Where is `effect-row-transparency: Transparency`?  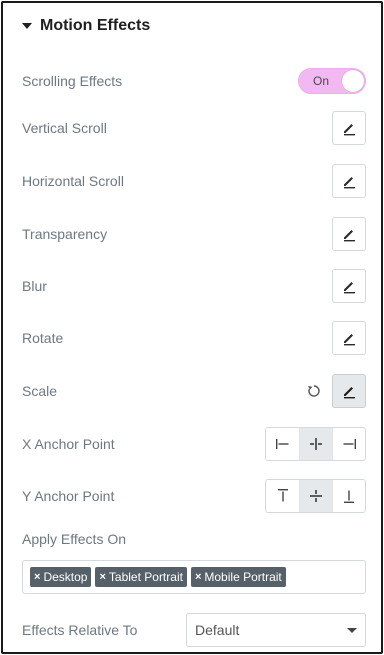 effect-row-transparency: Transparency is located at coordinates (194, 234).